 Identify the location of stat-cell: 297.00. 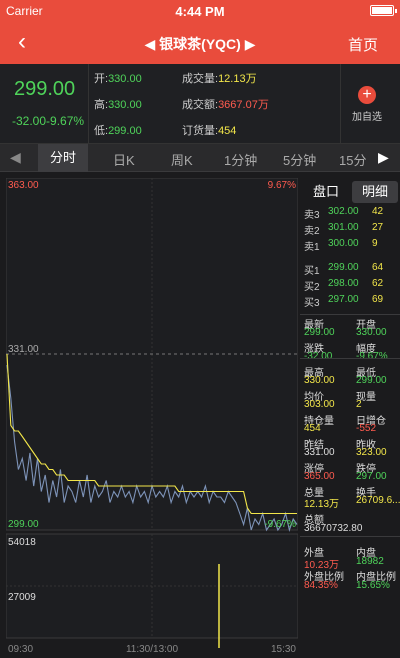
(371, 476).